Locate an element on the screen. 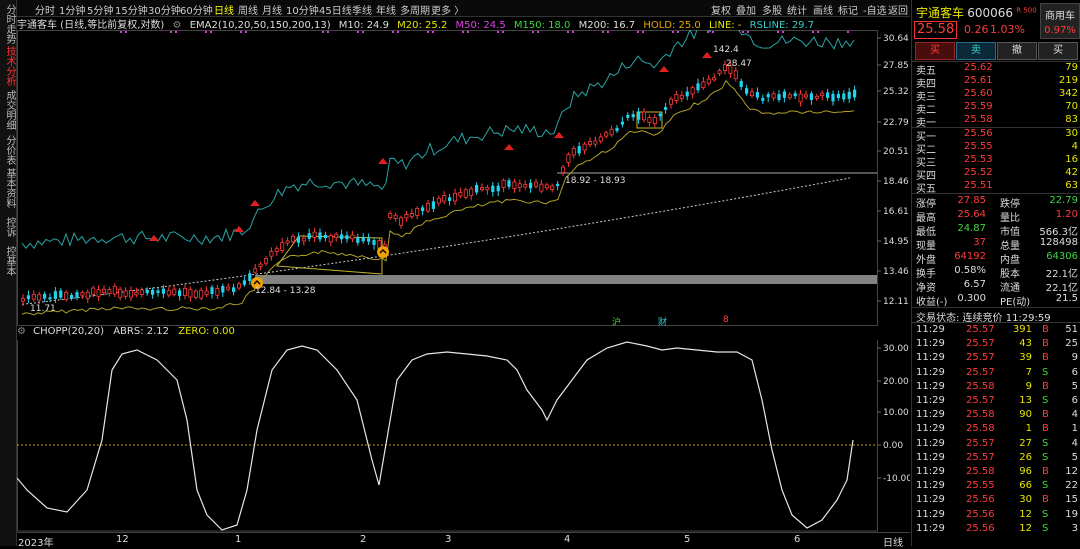 Image resolution: width=1080 pixels, height=549 pixels. stat-key: 现量 is located at coordinates (926, 246).